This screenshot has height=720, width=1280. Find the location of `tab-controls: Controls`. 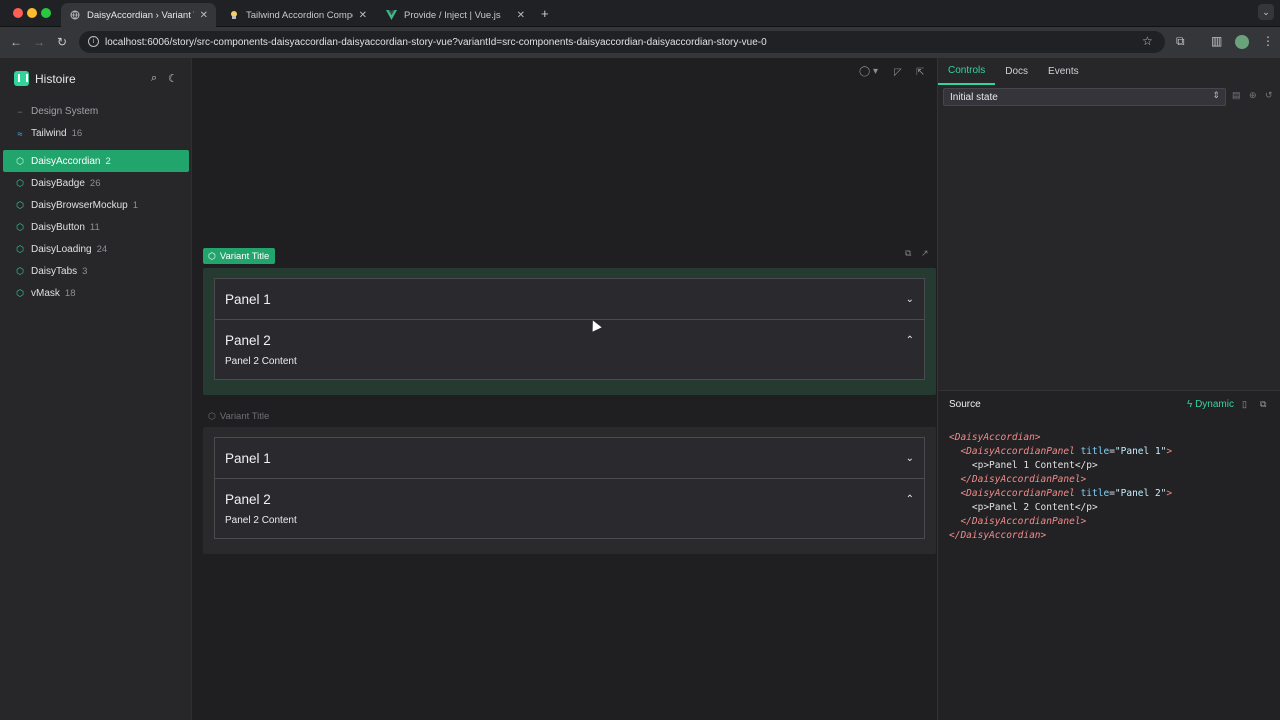

tab-controls: Controls is located at coordinates (967, 71).